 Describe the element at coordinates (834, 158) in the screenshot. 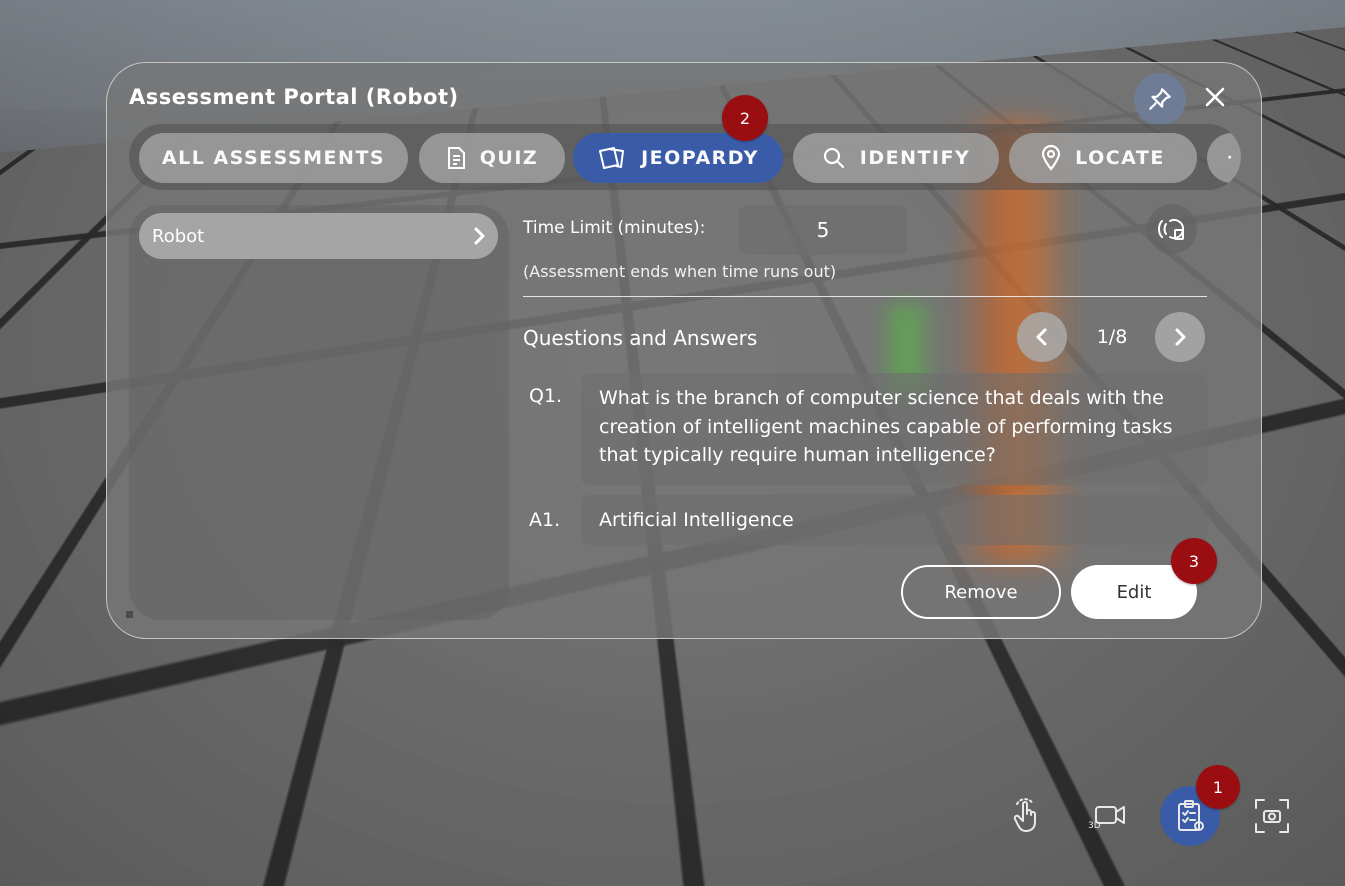

I see `search-icon` at that location.